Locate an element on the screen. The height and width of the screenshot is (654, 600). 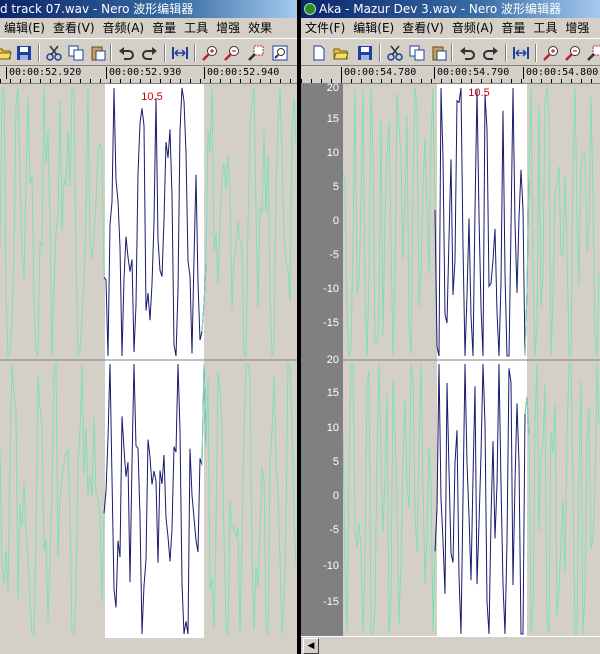
ruler-label: 00:00:54.780 is located at coordinates (378, 73).